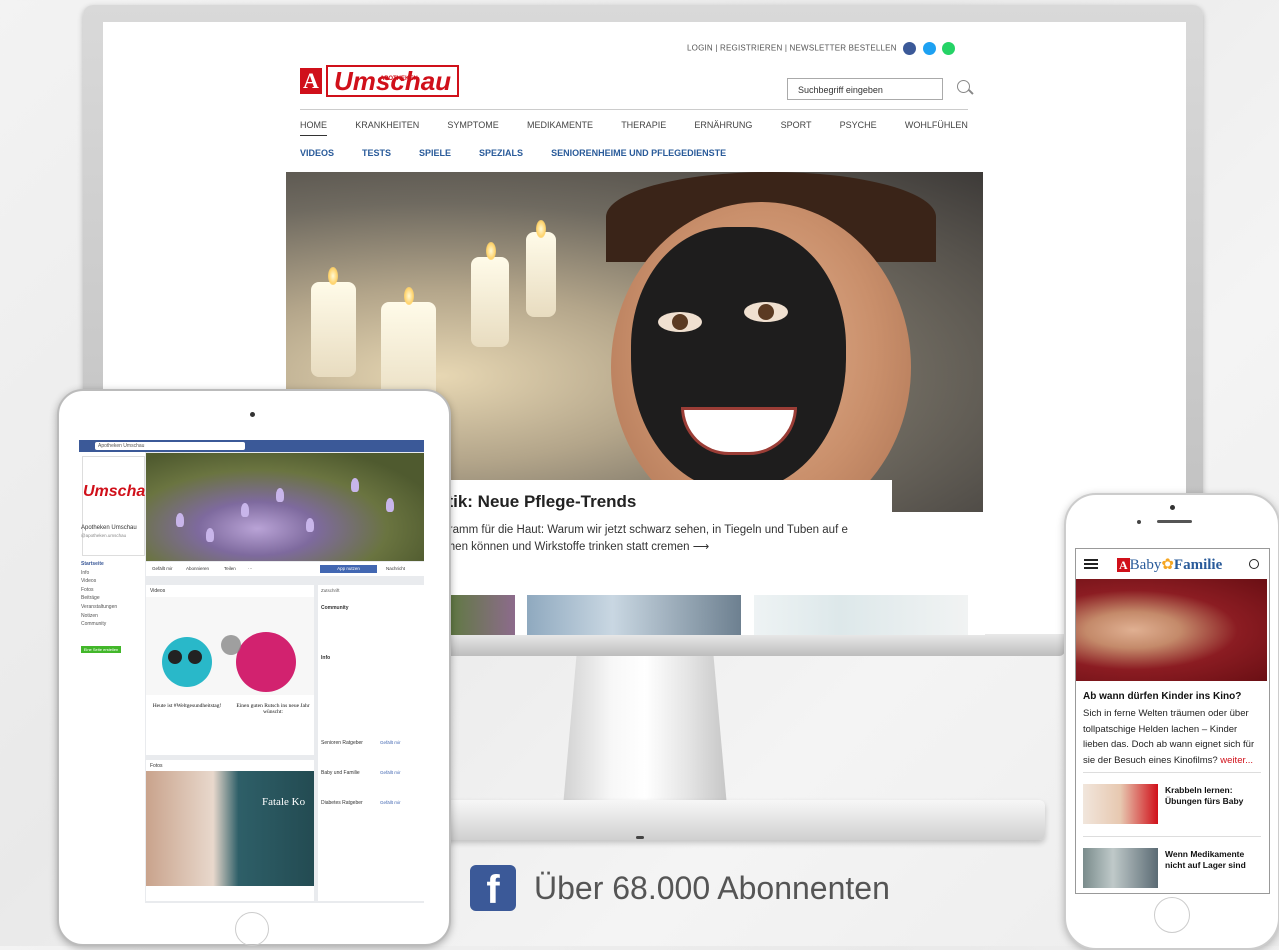 This screenshot has height=950, width=1279. I want to click on nav-ernaehrung: ERNÄHRUNG, so click(723, 128).